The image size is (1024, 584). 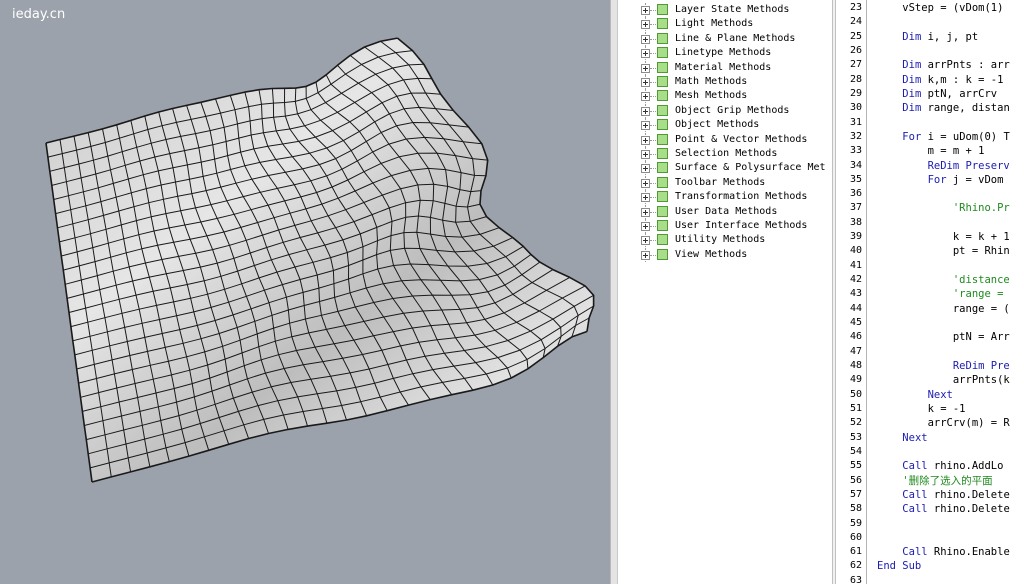 What do you see at coordinates (943, 337) in the screenshot?
I see `code-line: ptN = Arr` at bounding box center [943, 337].